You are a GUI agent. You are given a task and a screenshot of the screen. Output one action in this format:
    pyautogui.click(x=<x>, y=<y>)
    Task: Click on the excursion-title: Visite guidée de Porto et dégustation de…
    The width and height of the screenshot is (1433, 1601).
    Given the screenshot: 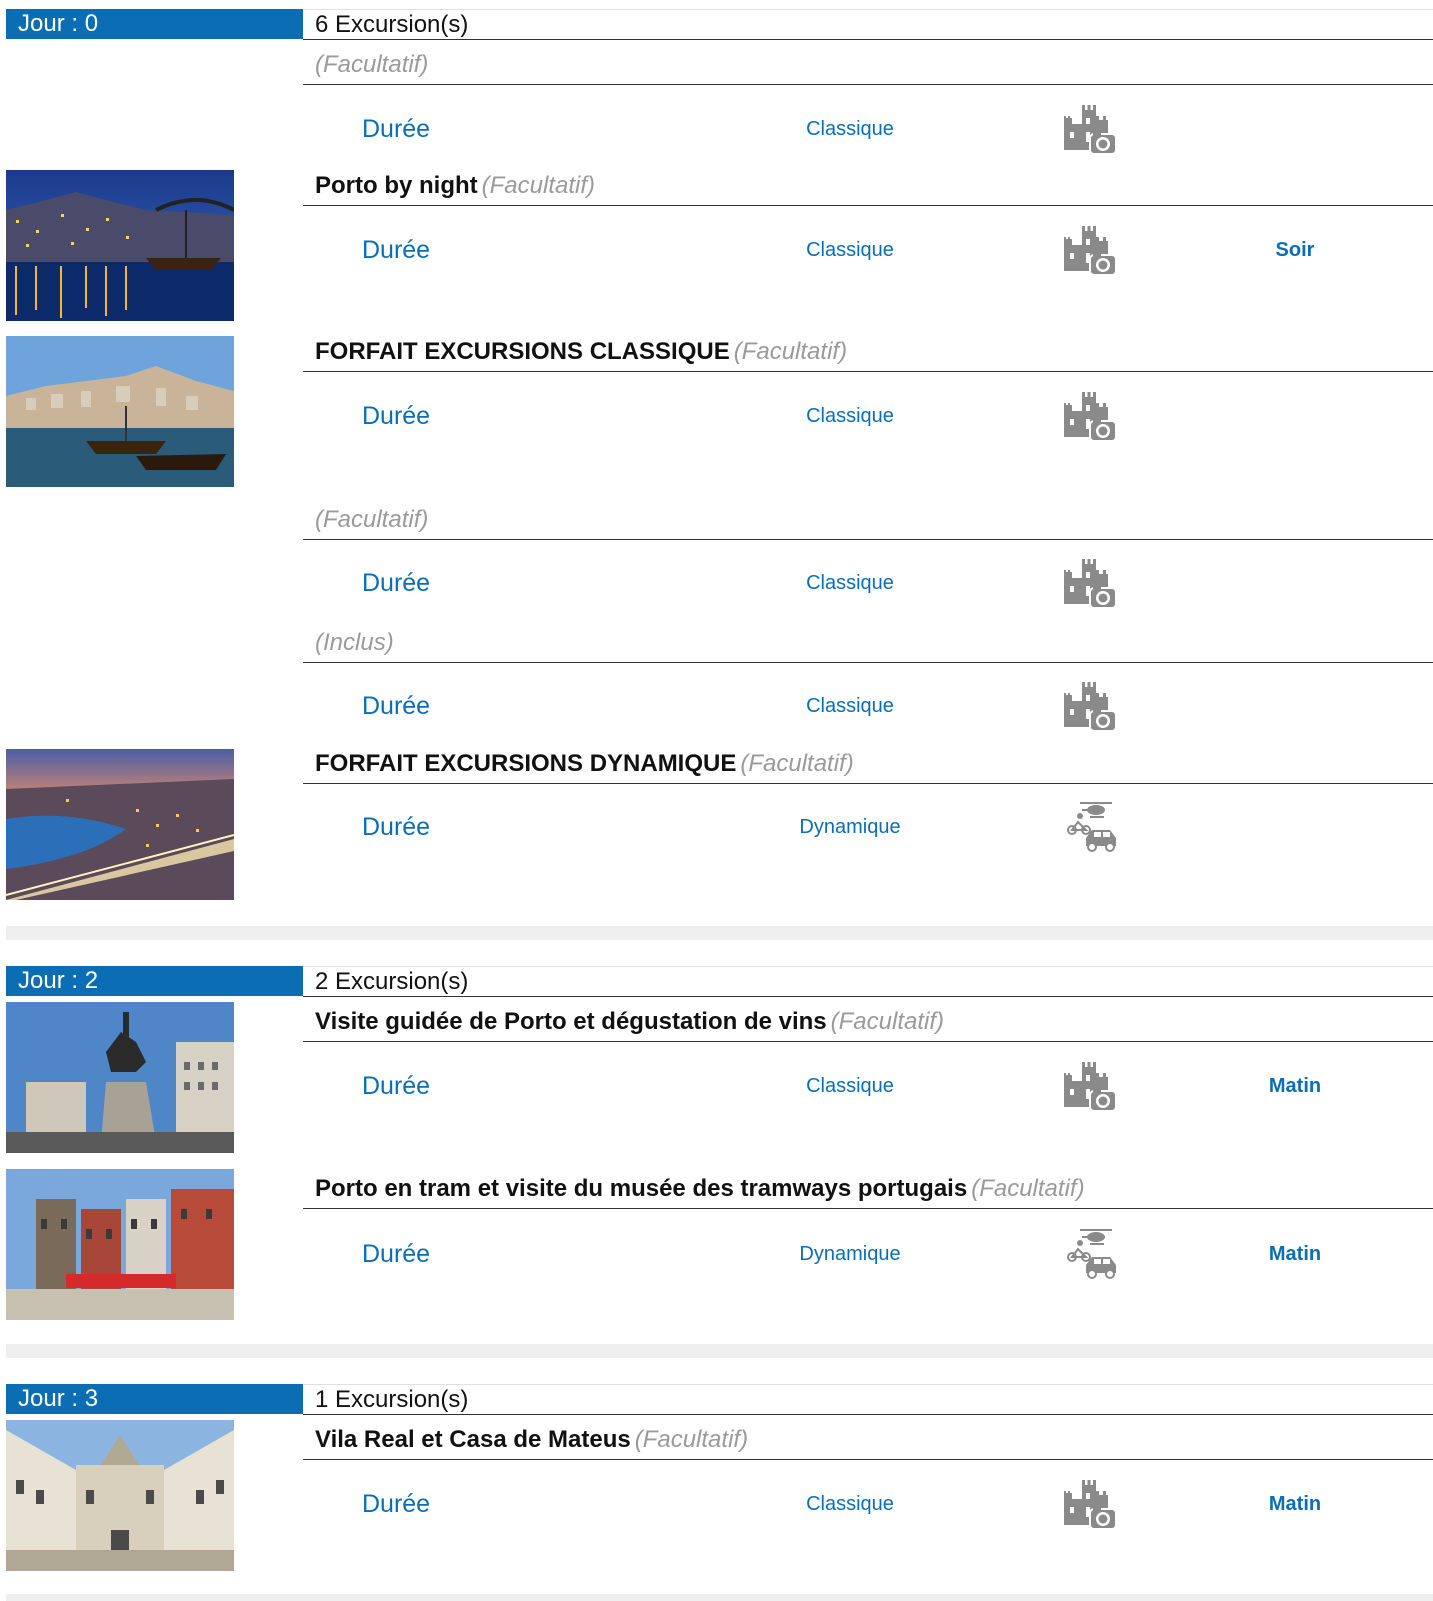 What is the action you would take?
    pyautogui.click(x=571, y=1021)
    